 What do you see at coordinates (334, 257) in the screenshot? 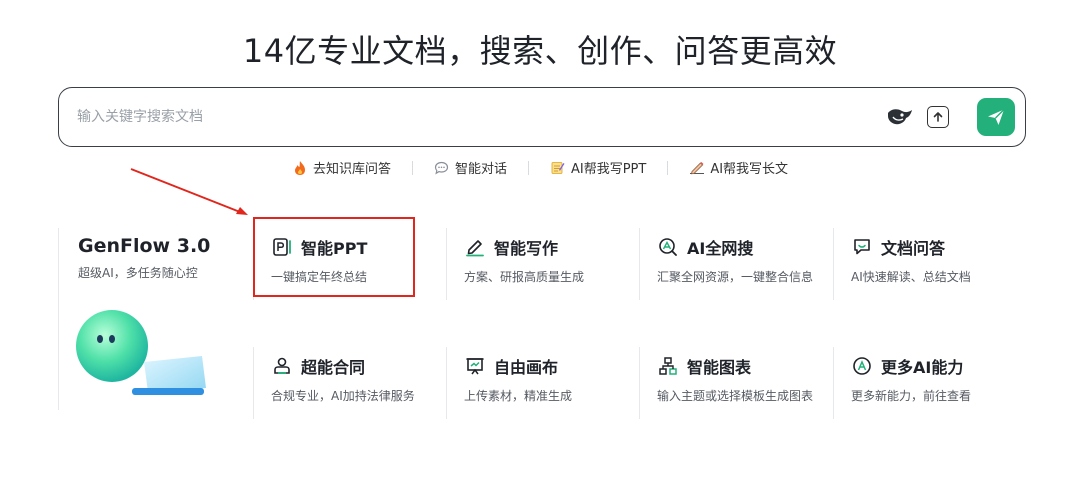
I see `annotation-highlight-box` at bounding box center [334, 257].